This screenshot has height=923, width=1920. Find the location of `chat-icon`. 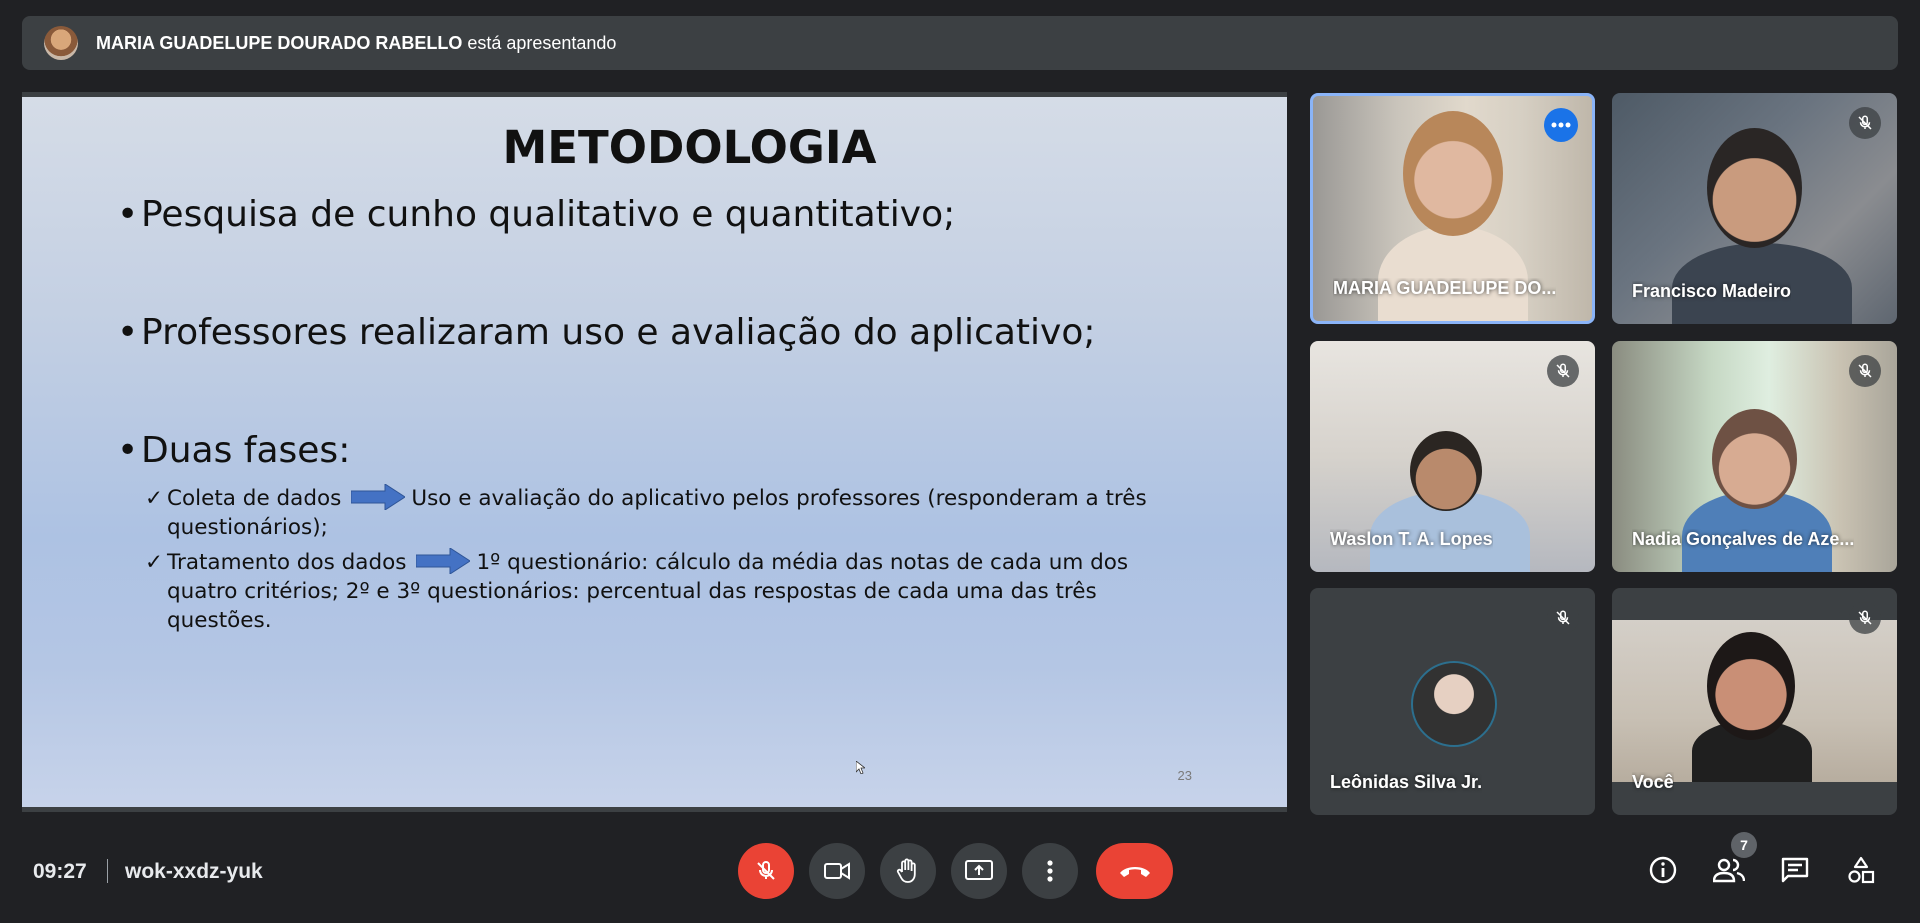

chat-icon is located at coordinates (1795, 870).